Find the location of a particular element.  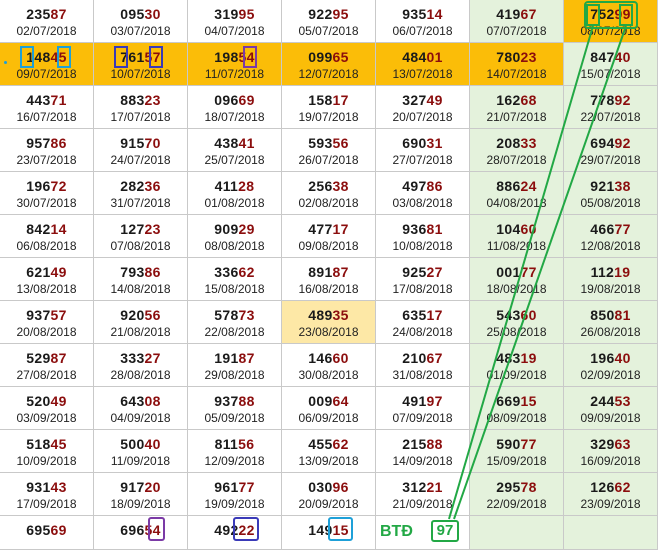

number-head: 778 is located at coordinates (602, 100).